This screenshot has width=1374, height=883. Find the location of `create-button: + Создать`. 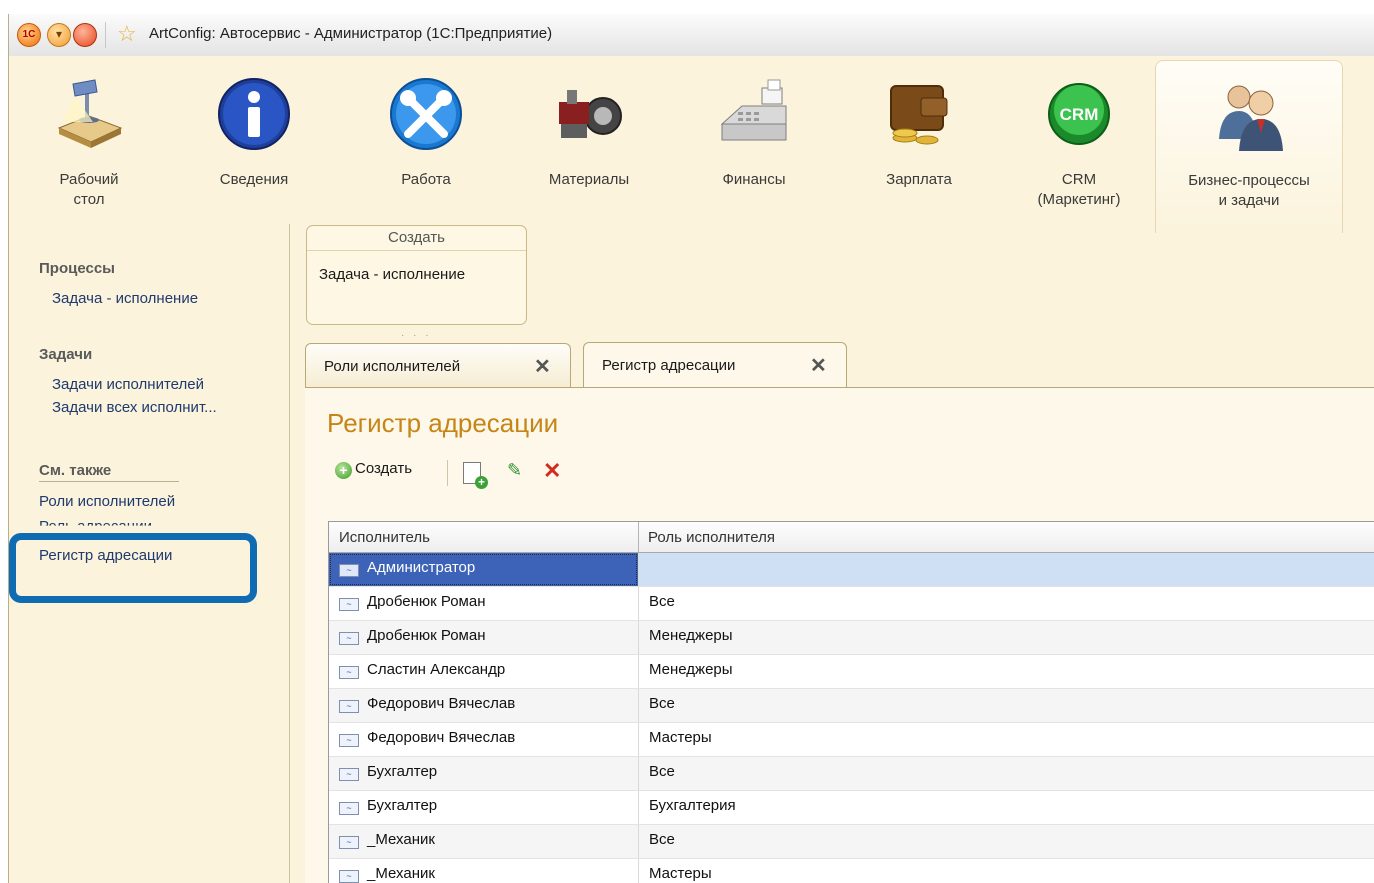

create-button: + Создать is located at coordinates (373, 469).